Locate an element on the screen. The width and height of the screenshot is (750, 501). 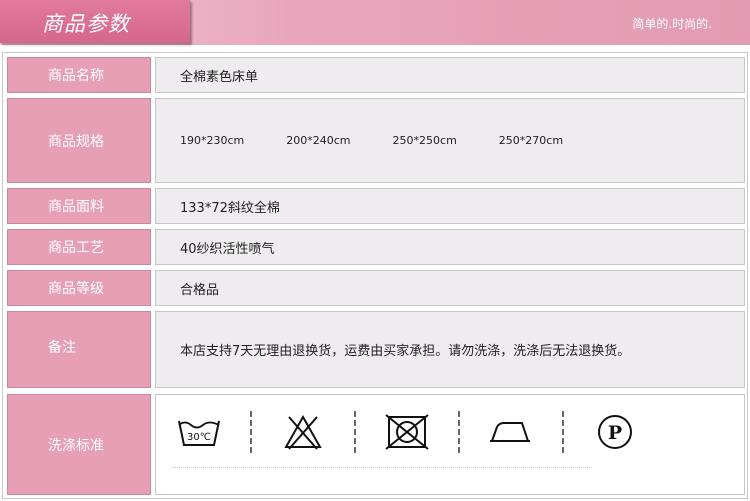
spec-size: 200*240cm is located at coordinates (318, 140).